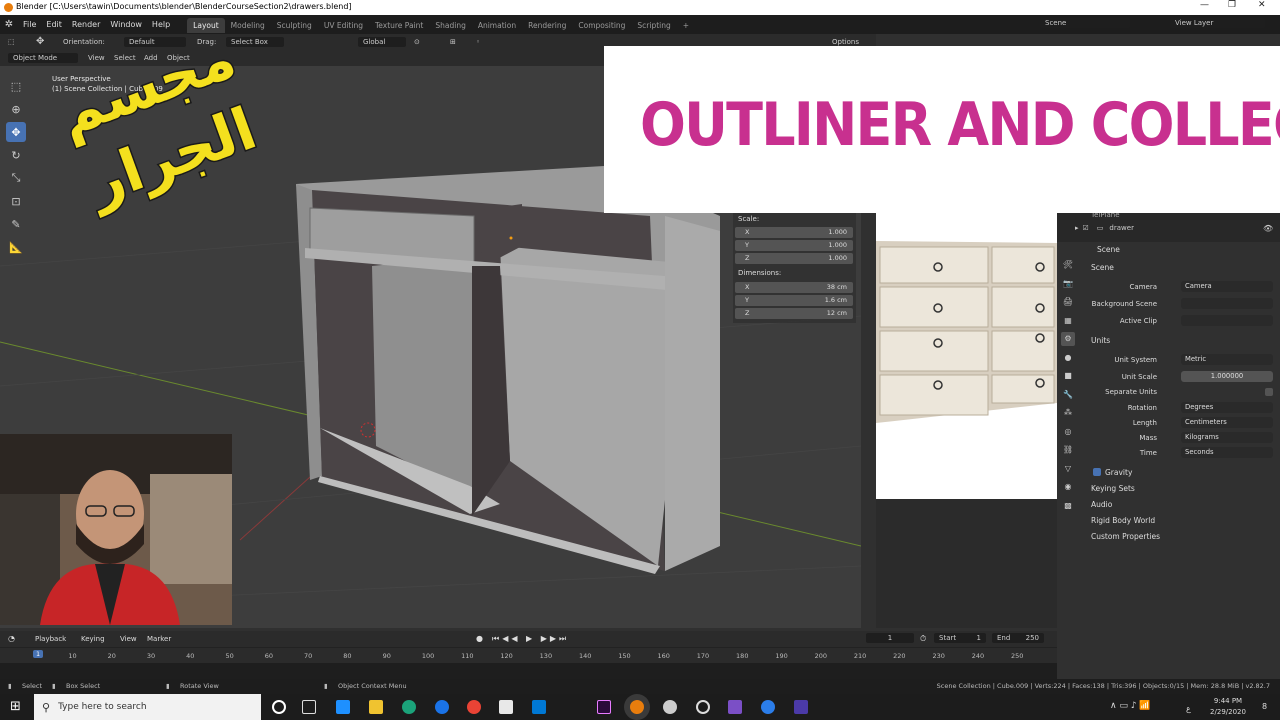 This screenshot has width=1280, height=720. Describe the element at coordinates (309, 707) in the screenshot. I see `task-view-icon` at that location.